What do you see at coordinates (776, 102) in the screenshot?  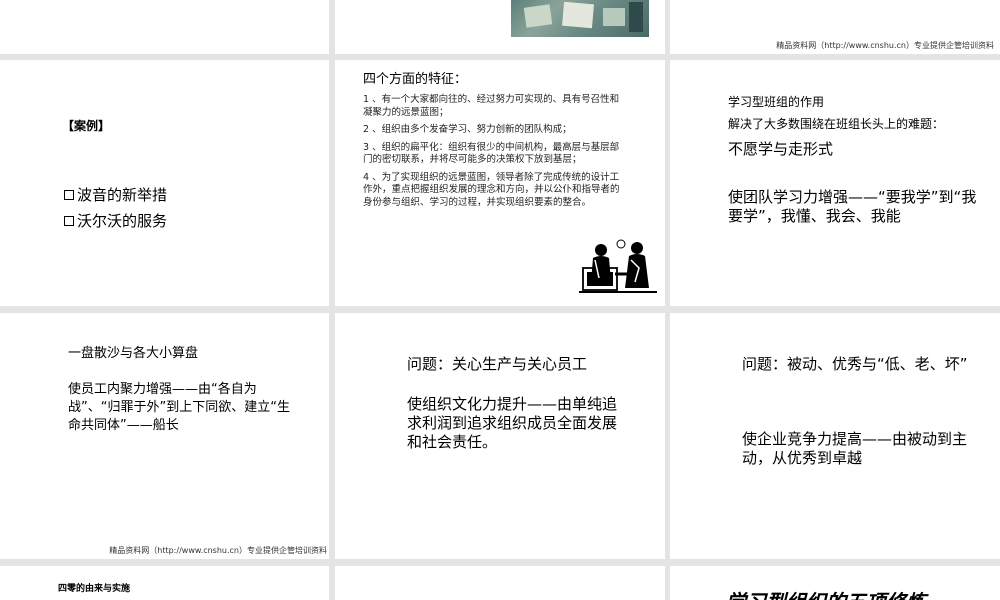 I see `role-title: 学习型班组的作用` at bounding box center [776, 102].